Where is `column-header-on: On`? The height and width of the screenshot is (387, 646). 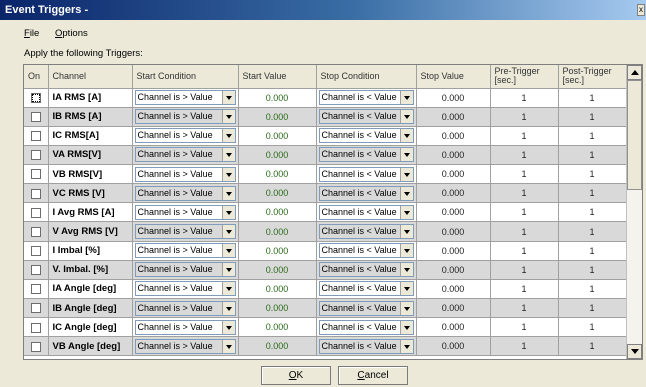 column-header-on: On is located at coordinates (36, 77).